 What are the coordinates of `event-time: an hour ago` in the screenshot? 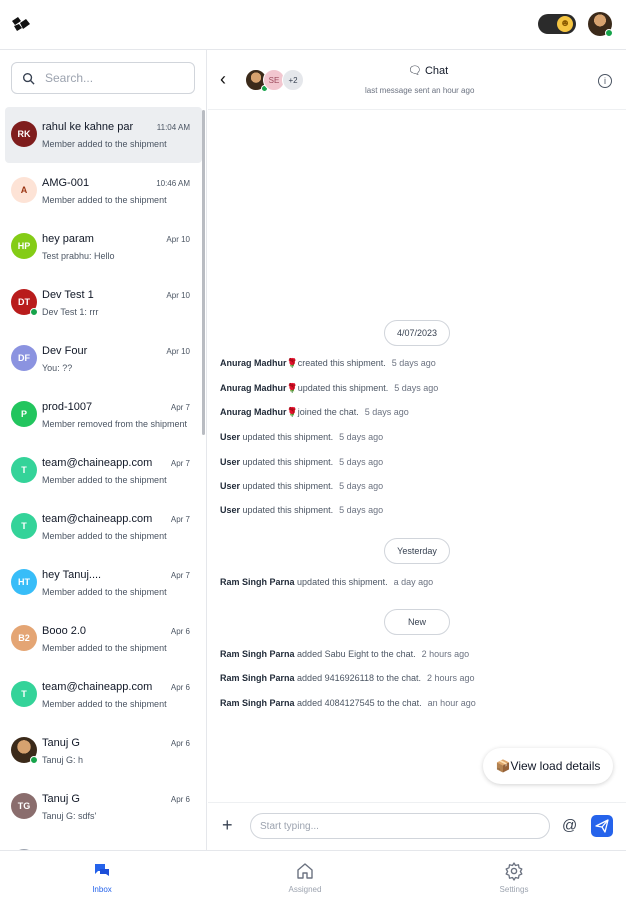 It's located at (451, 703).